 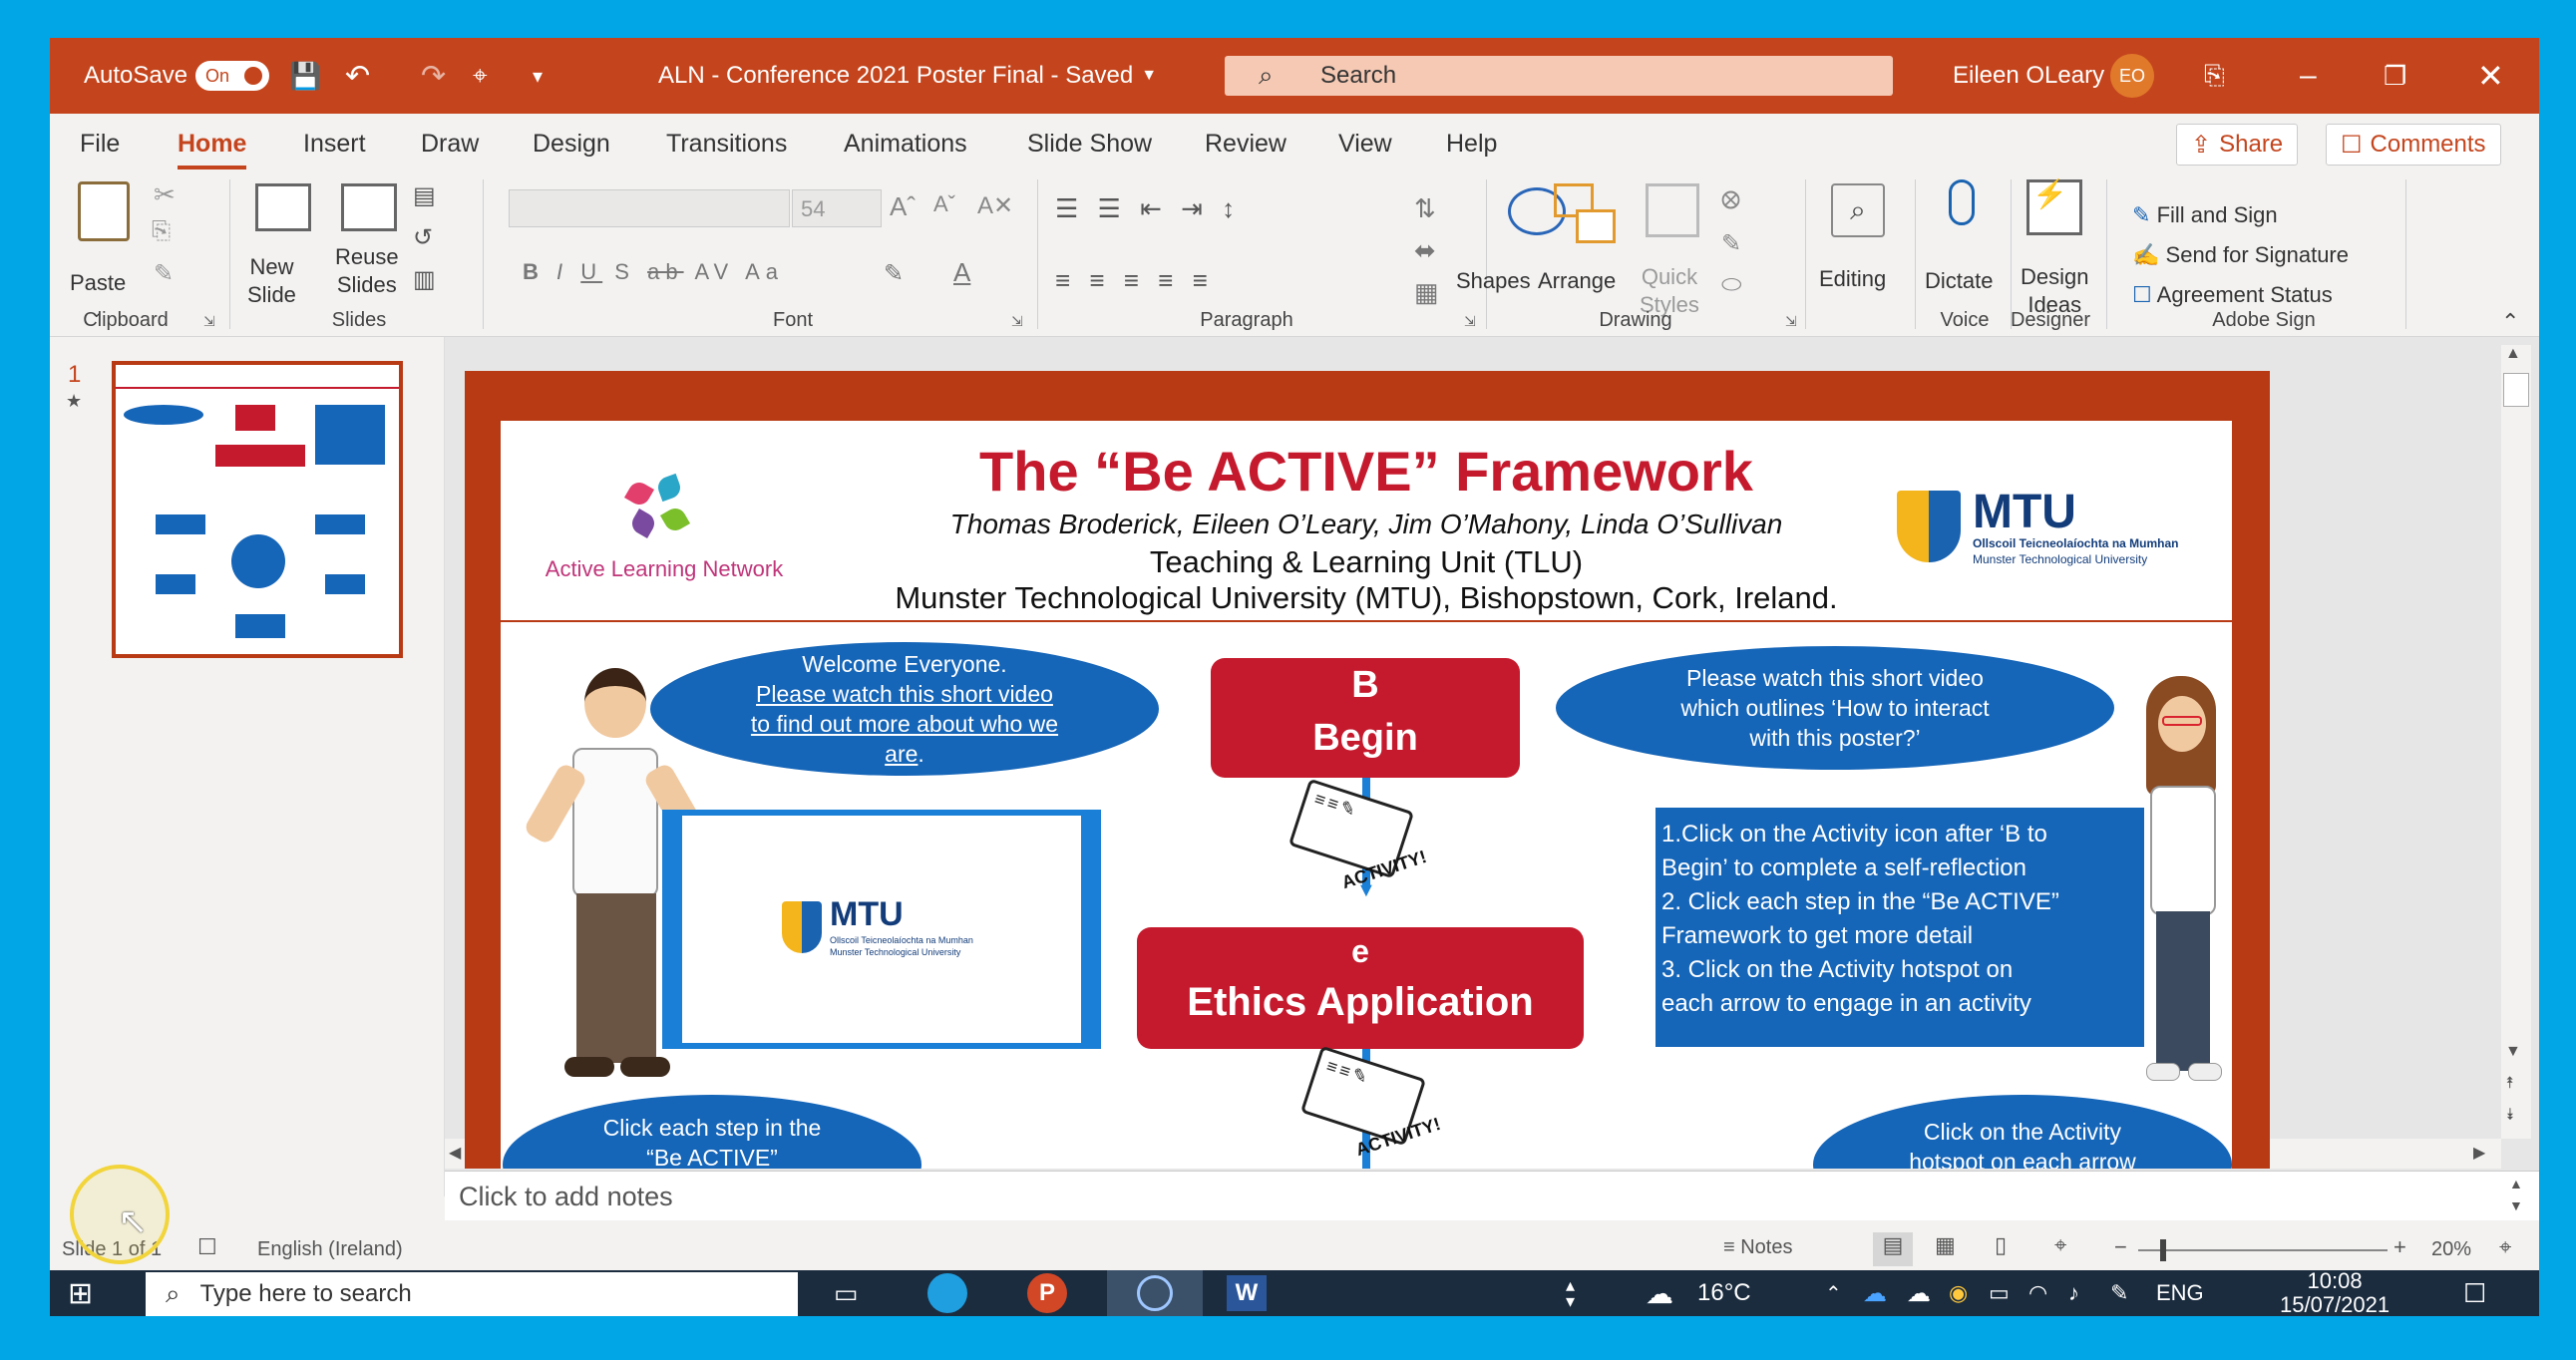 What do you see at coordinates (2516, 390) in the screenshot?
I see `scroll-thumb` at bounding box center [2516, 390].